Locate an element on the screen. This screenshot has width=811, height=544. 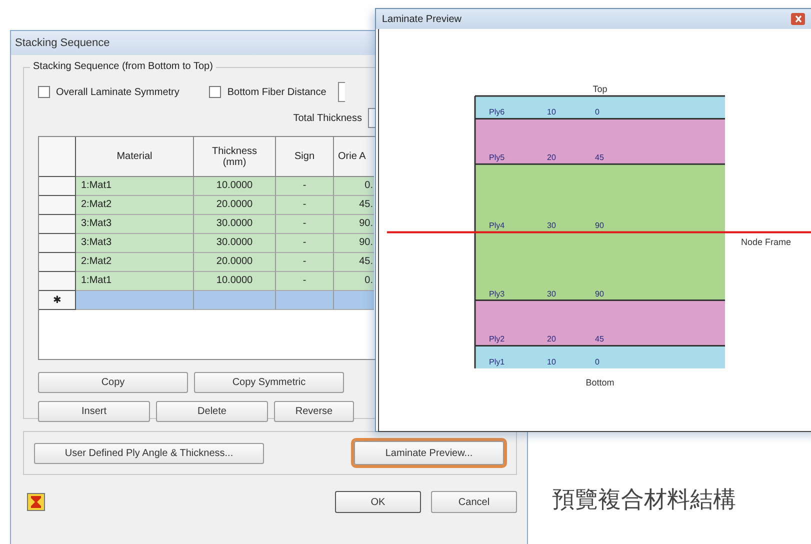
checkbox-label: Overall Laminate Symmetry is located at coordinates (118, 92).